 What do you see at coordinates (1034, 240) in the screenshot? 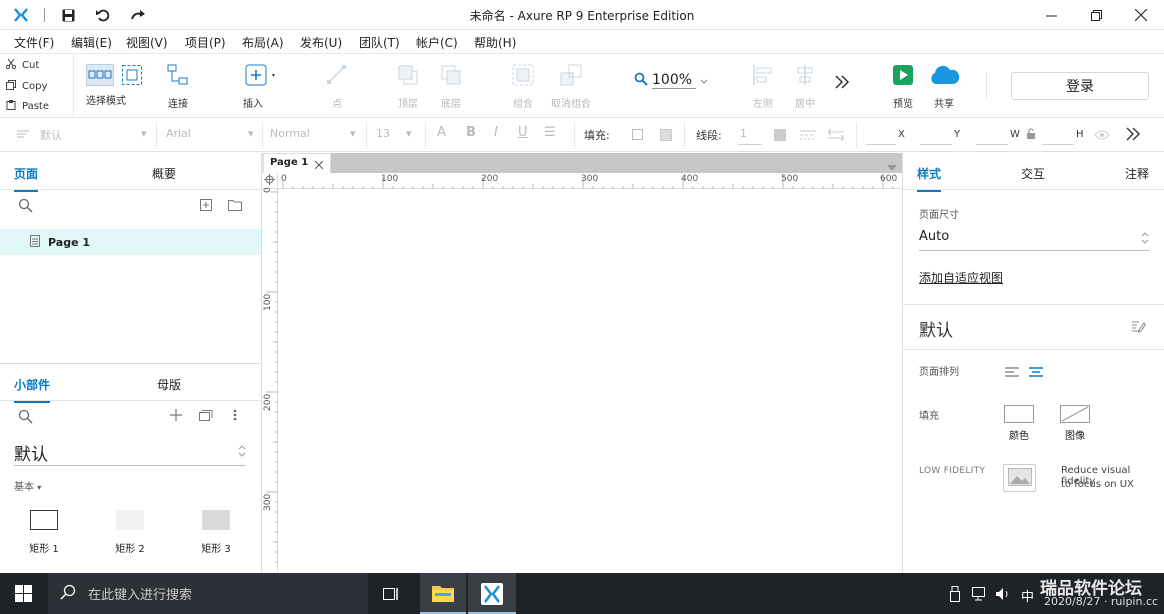
I see `page-size-select: Auto` at bounding box center [1034, 240].